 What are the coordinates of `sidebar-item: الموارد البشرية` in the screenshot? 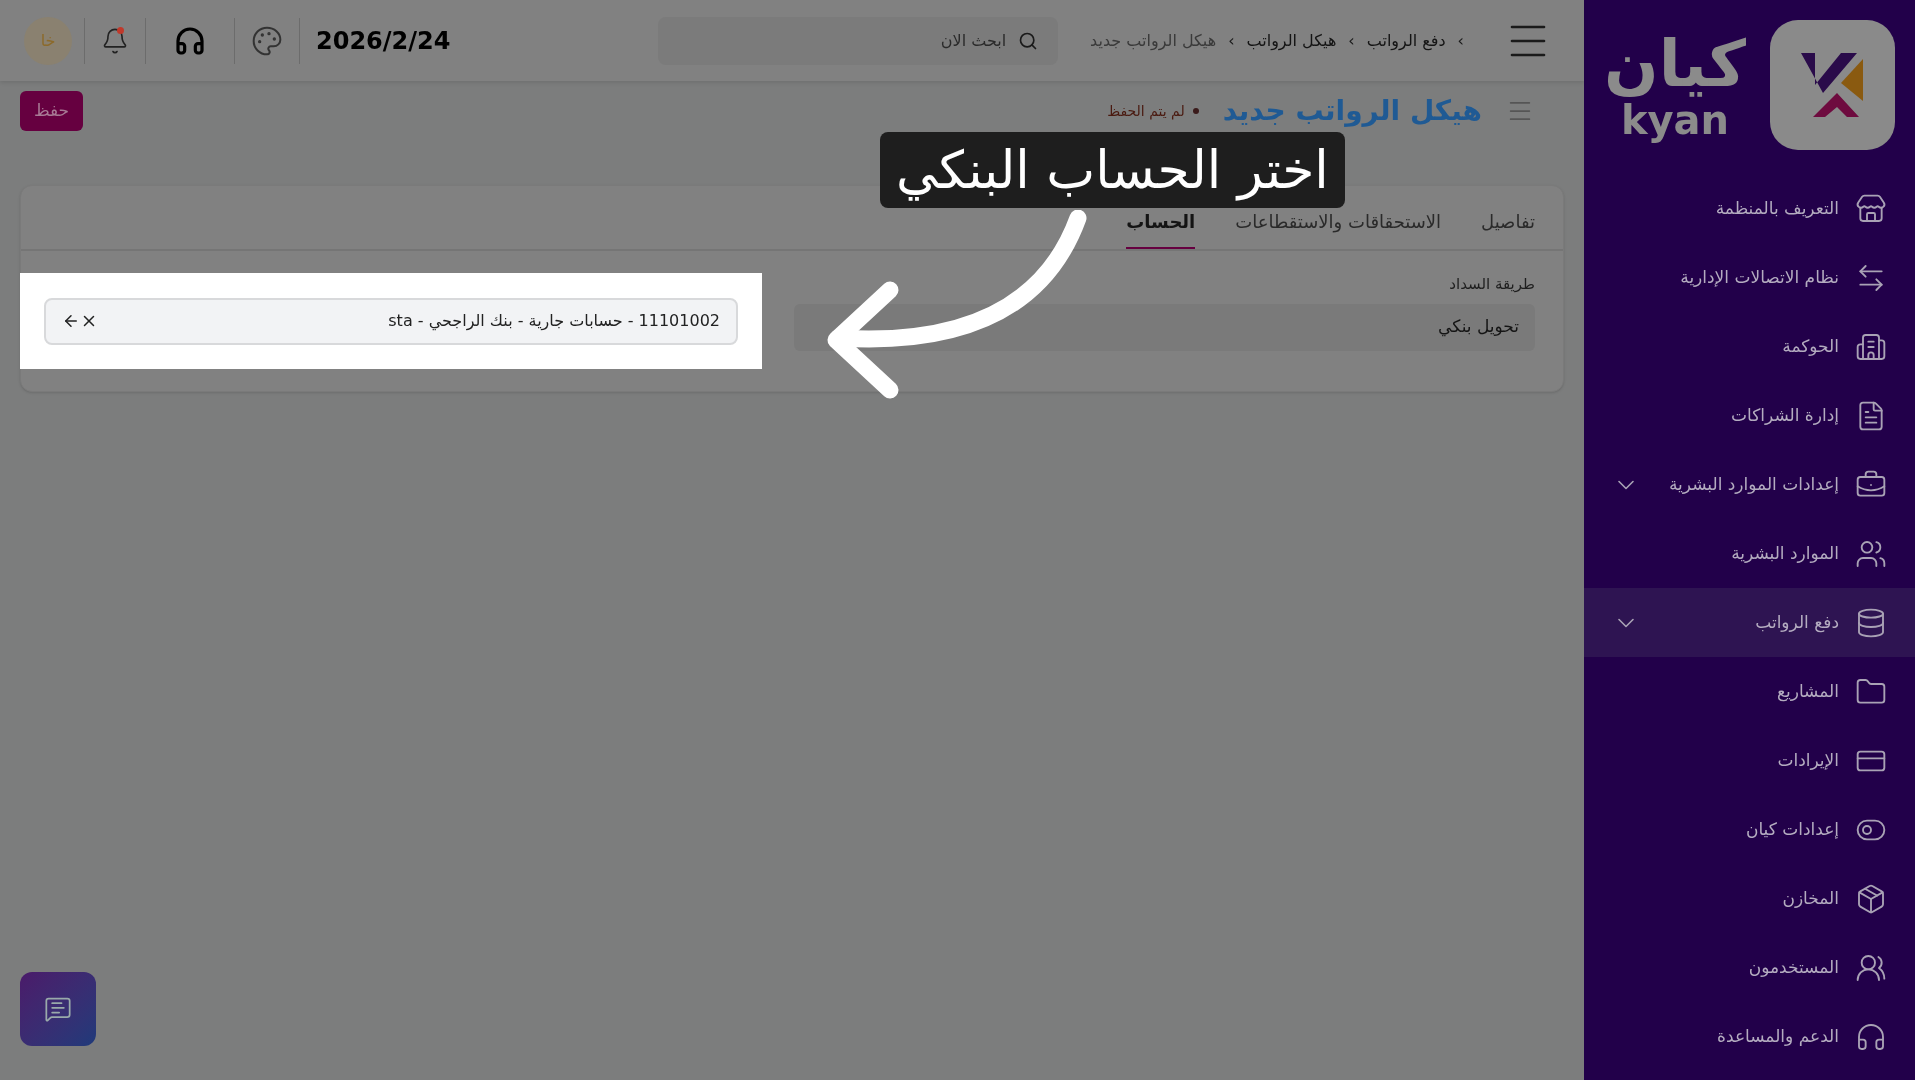 It's located at (1749, 553).